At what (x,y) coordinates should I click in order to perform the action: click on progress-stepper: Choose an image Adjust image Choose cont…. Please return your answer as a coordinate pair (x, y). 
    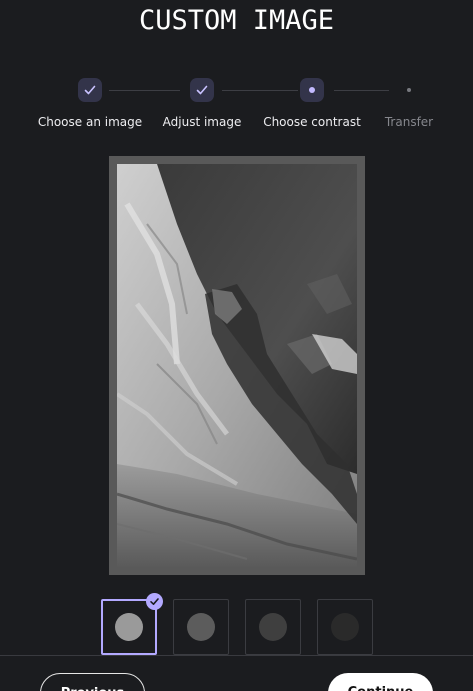
    Looking at the image, I should click on (236, 107).